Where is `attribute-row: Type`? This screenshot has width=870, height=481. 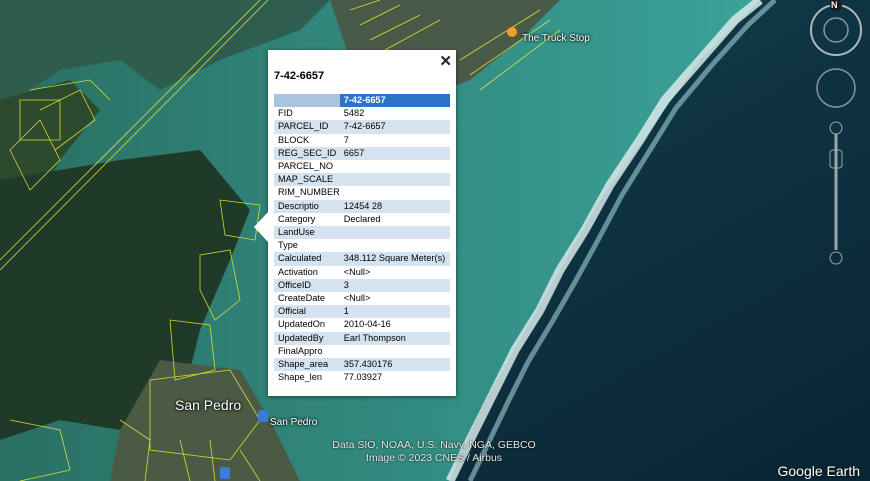
attribute-row: Type is located at coordinates (362, 245).